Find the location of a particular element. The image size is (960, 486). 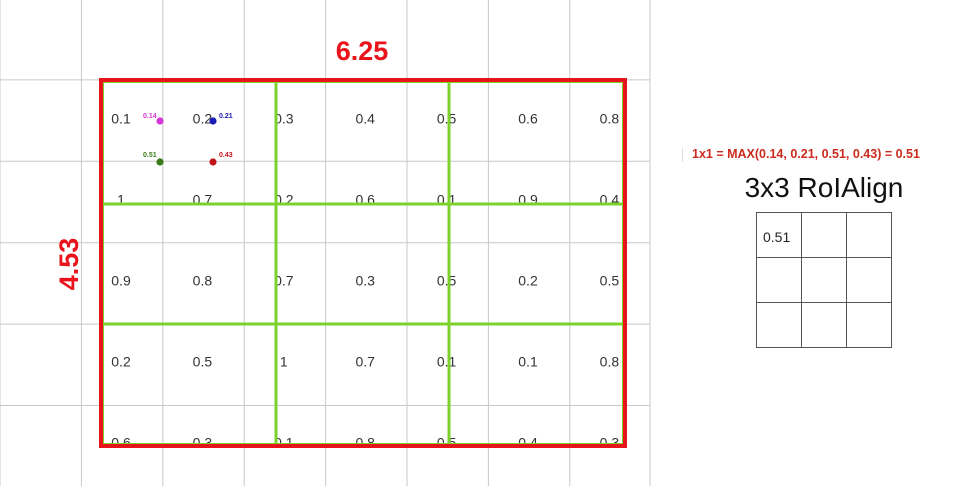

max-pool-formula: 1x1 = MAX(0.14, 0.21, 0.51, 0.43) = 0.51 is located at coordinates (821, 154).